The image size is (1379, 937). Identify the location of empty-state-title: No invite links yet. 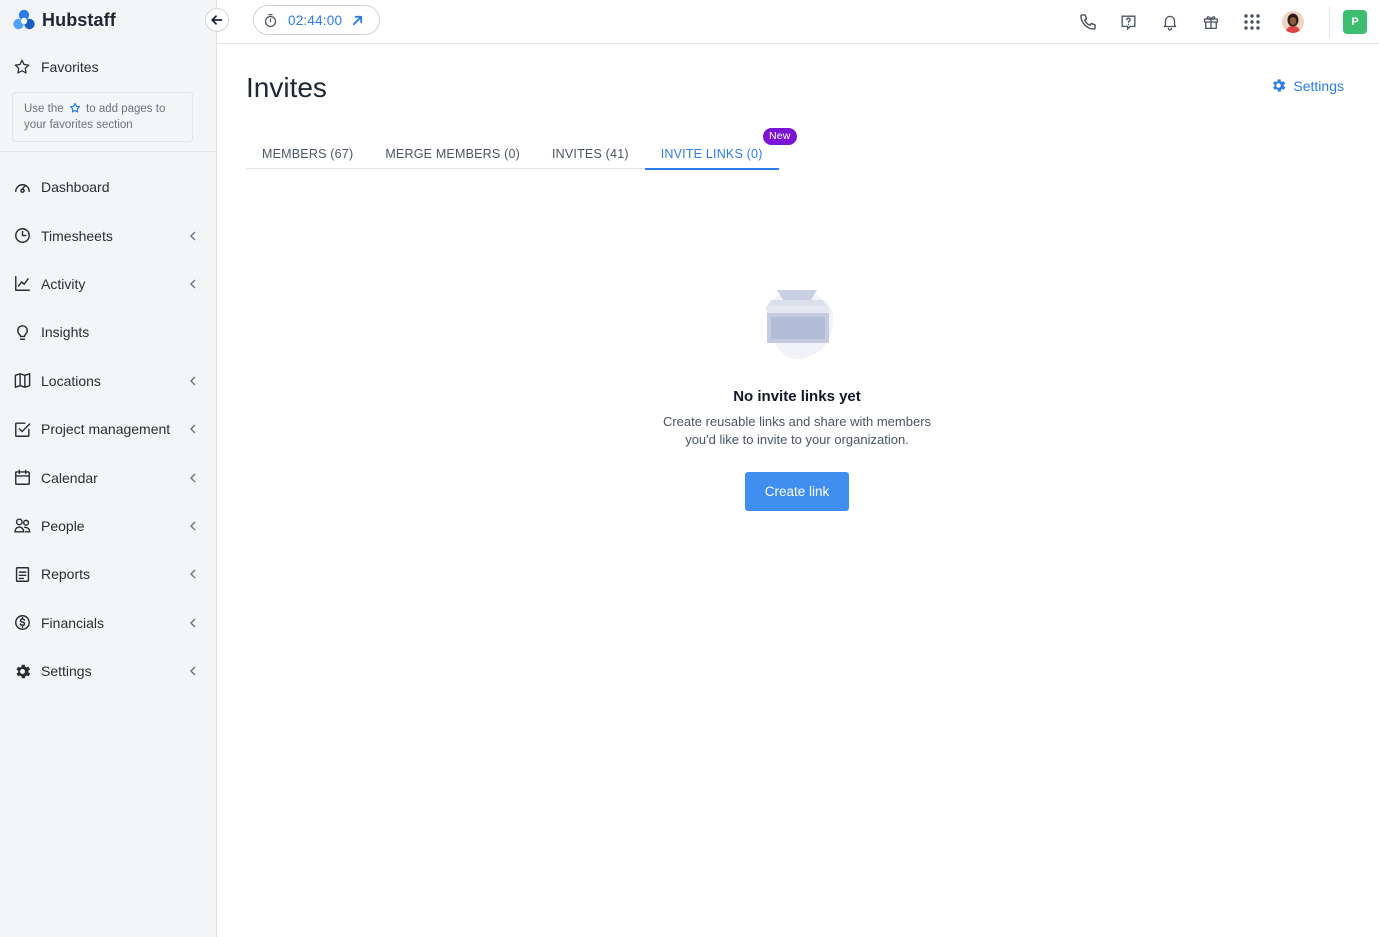
(797, 396).